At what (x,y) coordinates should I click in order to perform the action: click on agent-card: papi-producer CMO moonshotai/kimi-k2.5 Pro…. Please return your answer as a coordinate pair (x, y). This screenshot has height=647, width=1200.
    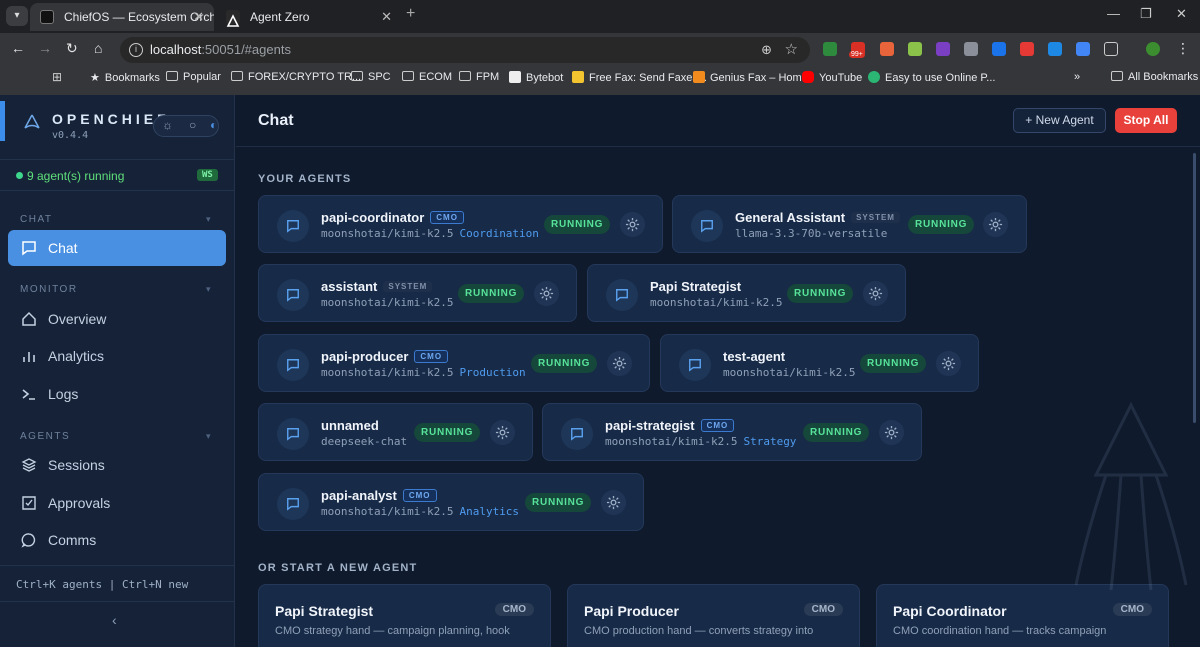
    Looking at the image, I should click on (454, 363).